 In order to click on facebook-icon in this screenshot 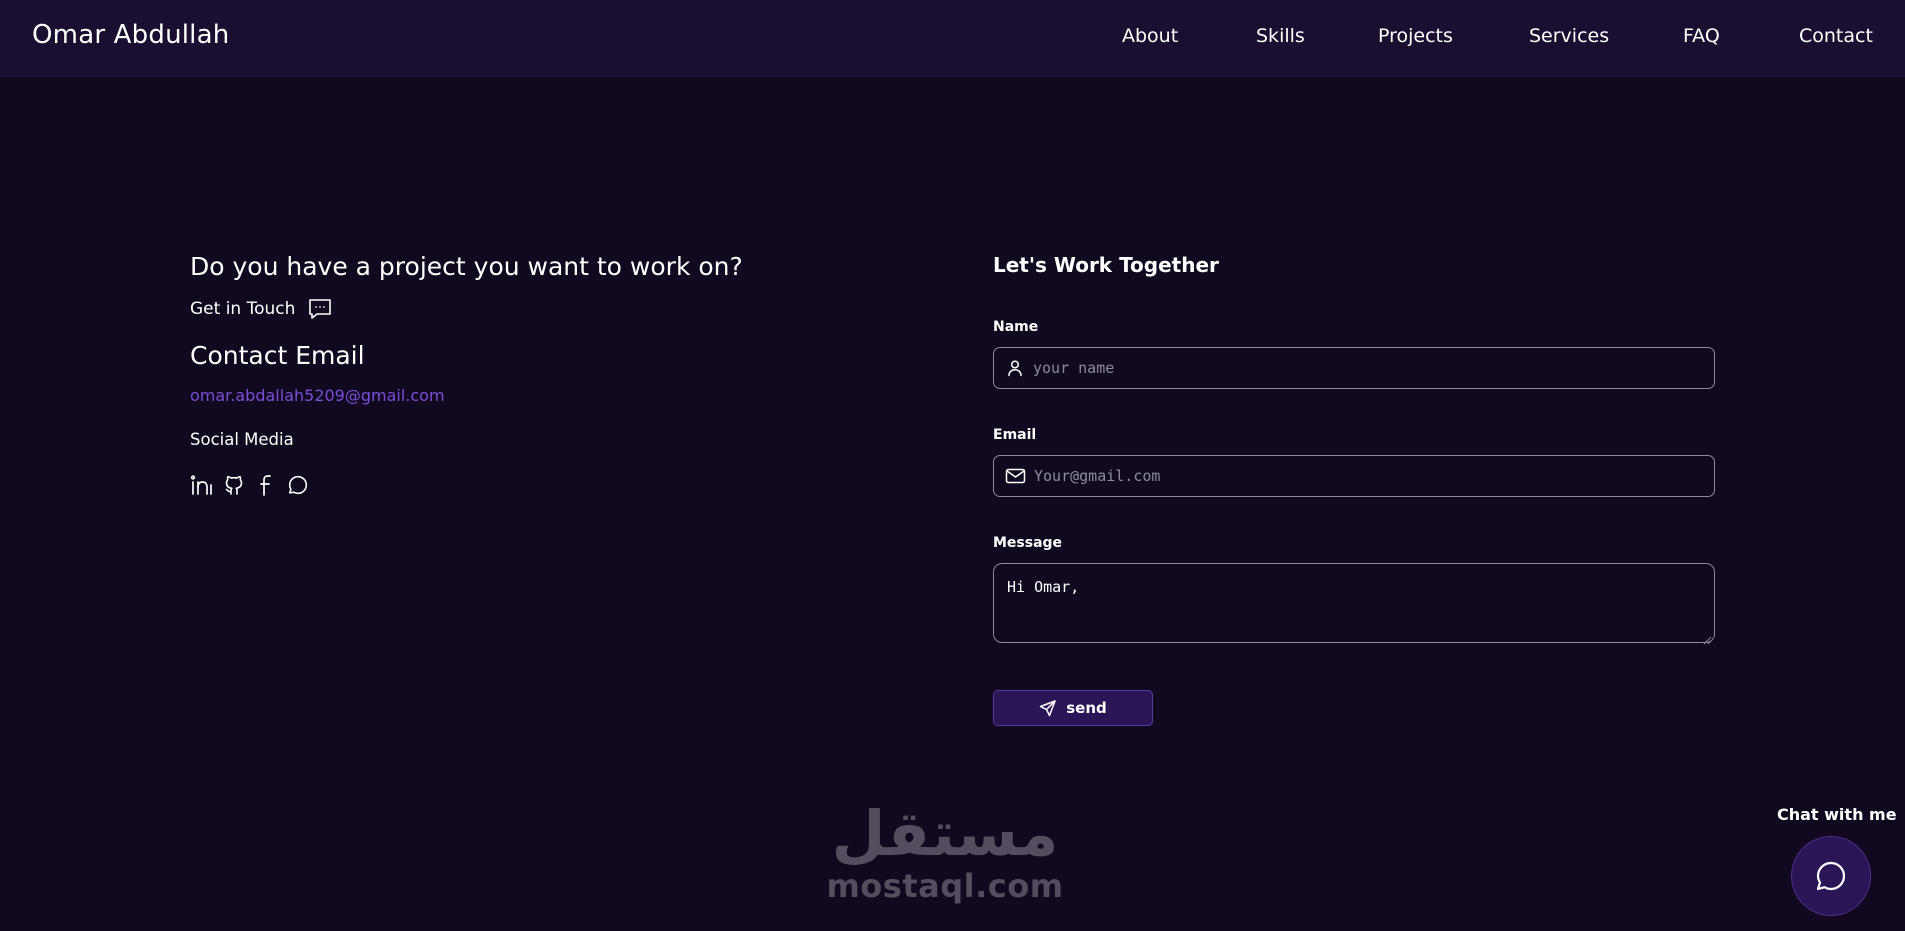, I will do `click(266, 485)`.